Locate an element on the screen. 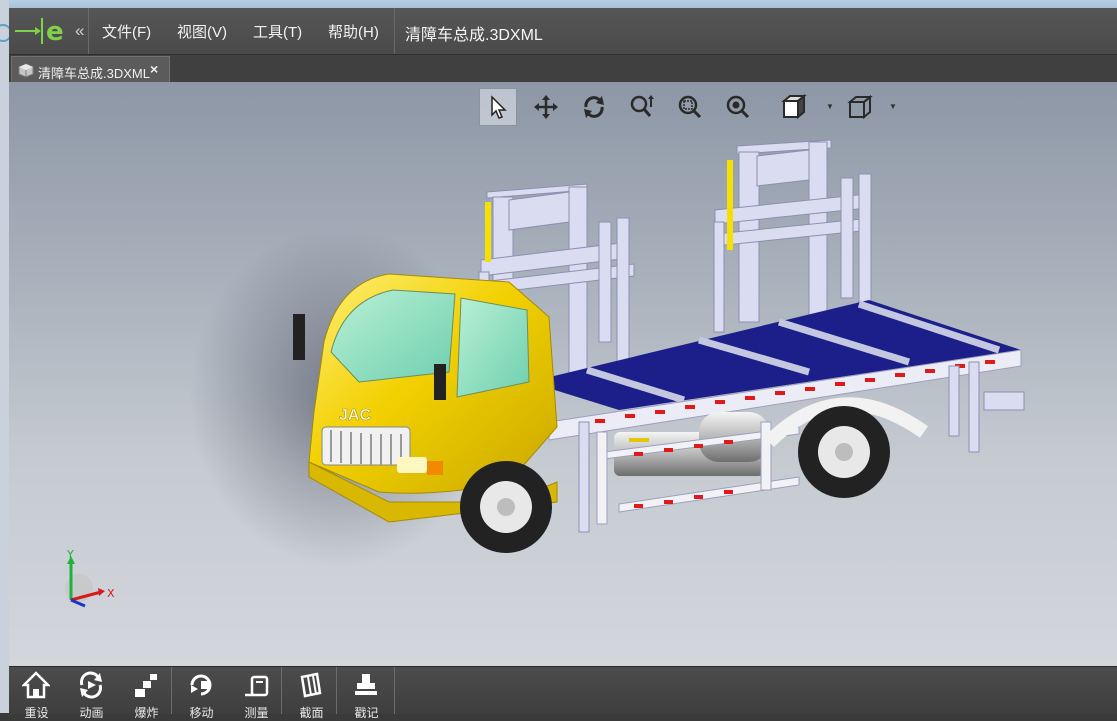  tab-label: 清障车总成.3DXML is located at coordinates (94, 73).